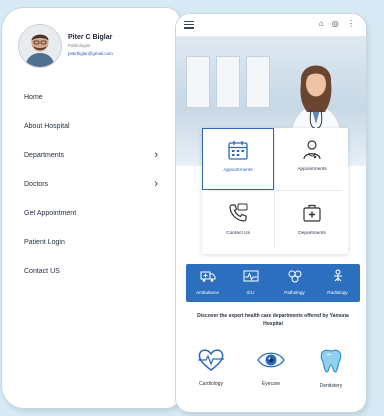  Describe the element at coordinates (91, 249) in the screenshot. I see `menu-item-patient-login: Patient Login` at that location.